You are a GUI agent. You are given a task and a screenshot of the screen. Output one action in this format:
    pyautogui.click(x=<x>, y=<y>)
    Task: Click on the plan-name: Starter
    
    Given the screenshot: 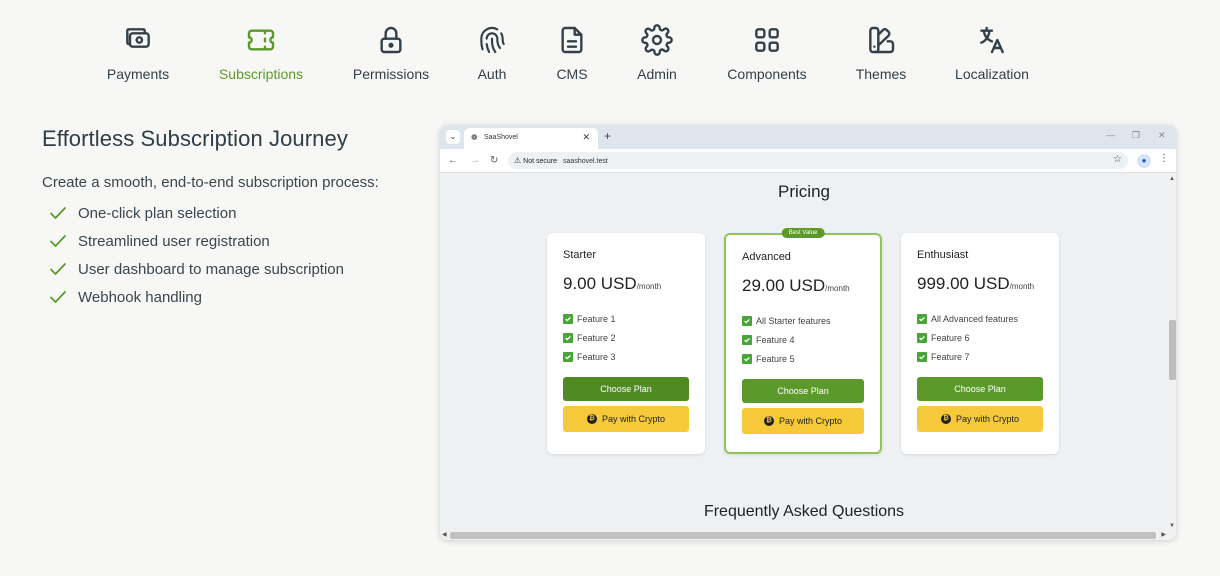 What is the action you would take?
    pyautogui.click(x=580, y=255)
    